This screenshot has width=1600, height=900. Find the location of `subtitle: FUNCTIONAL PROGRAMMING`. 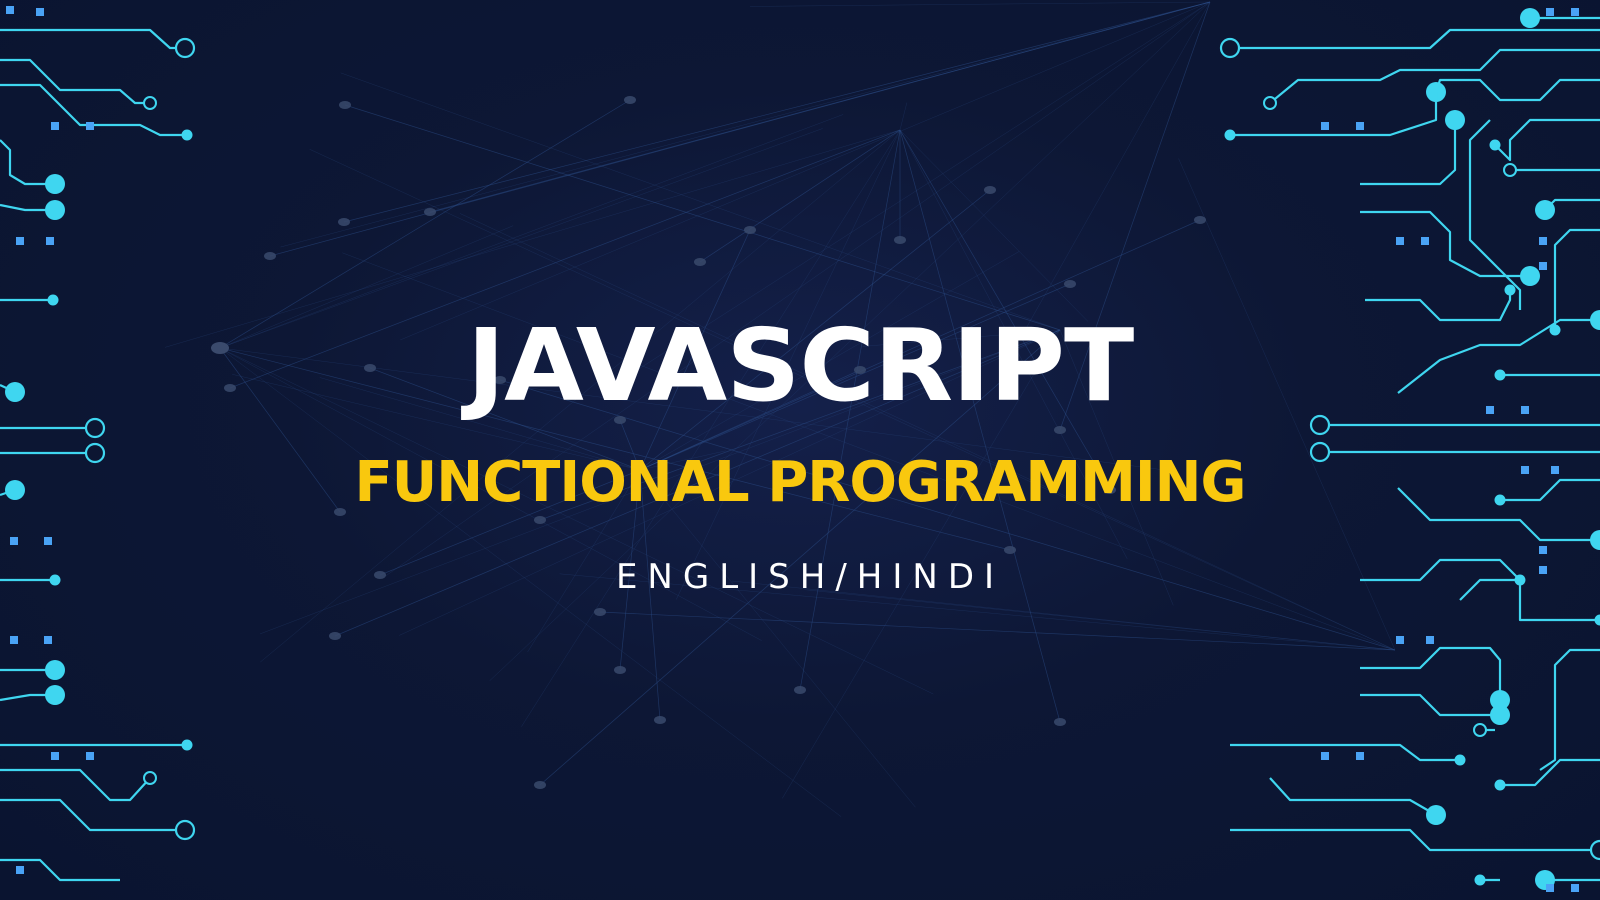

subtitle: FUNCTIONAL PROGRAMMING is located at coordinates (800, 482).